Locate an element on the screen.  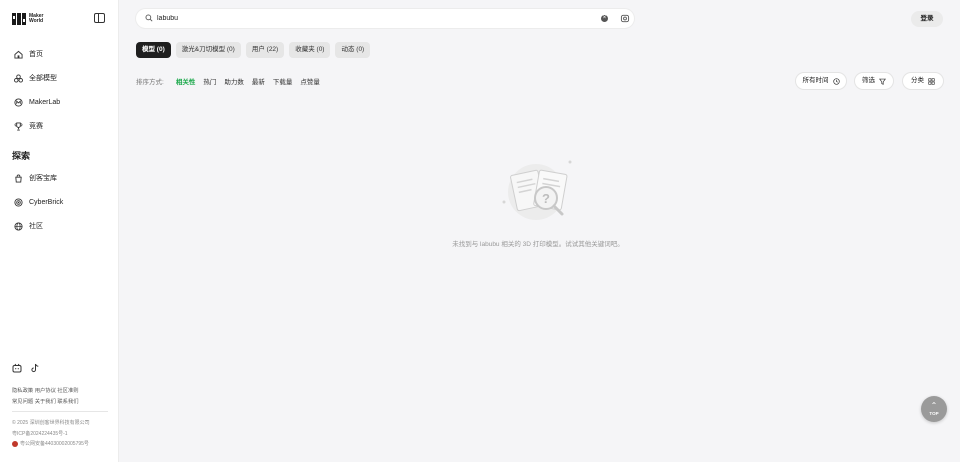
sidebar-item-label: MakerLab is located at coordinates (45, 102).